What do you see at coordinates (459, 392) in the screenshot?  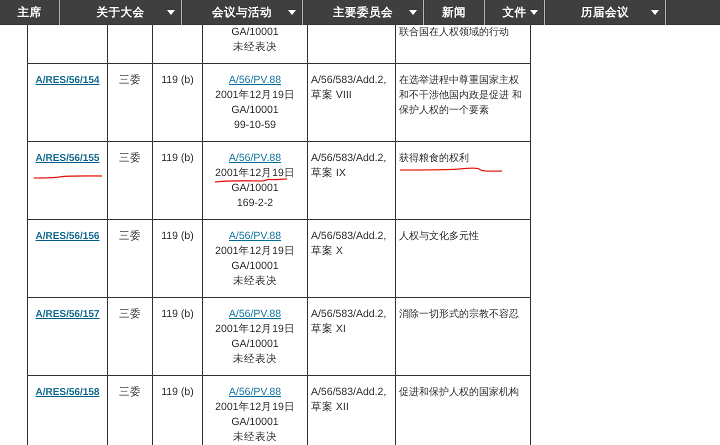 I see `resolution-title: 促进和保护人权的国家机构` at bounding box center [459, 392].